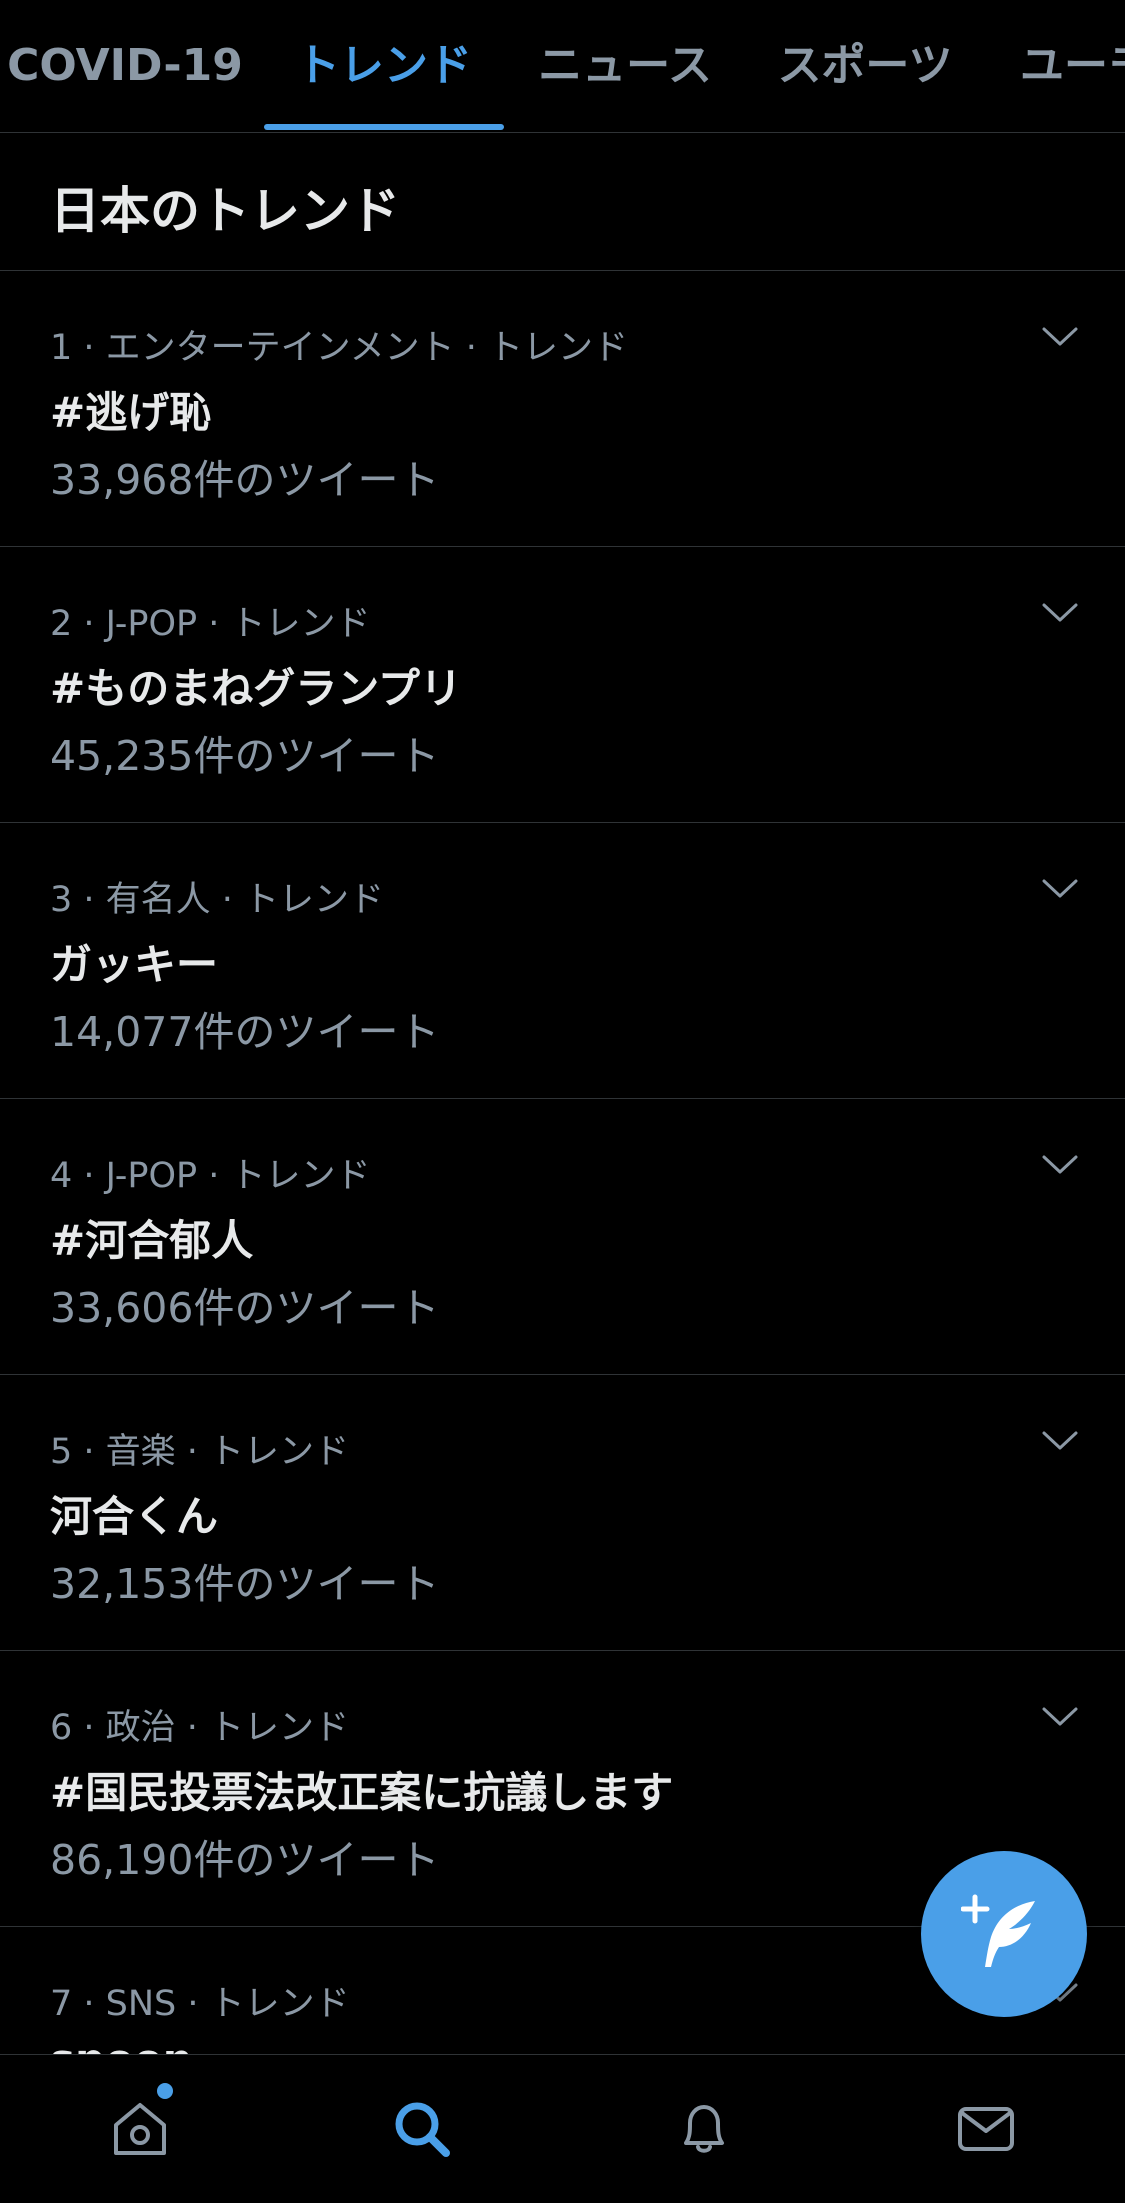  Describe the element at coordinates (225, 211) in the screenshot. I see `section-title: 日本のトレンド` at that location.